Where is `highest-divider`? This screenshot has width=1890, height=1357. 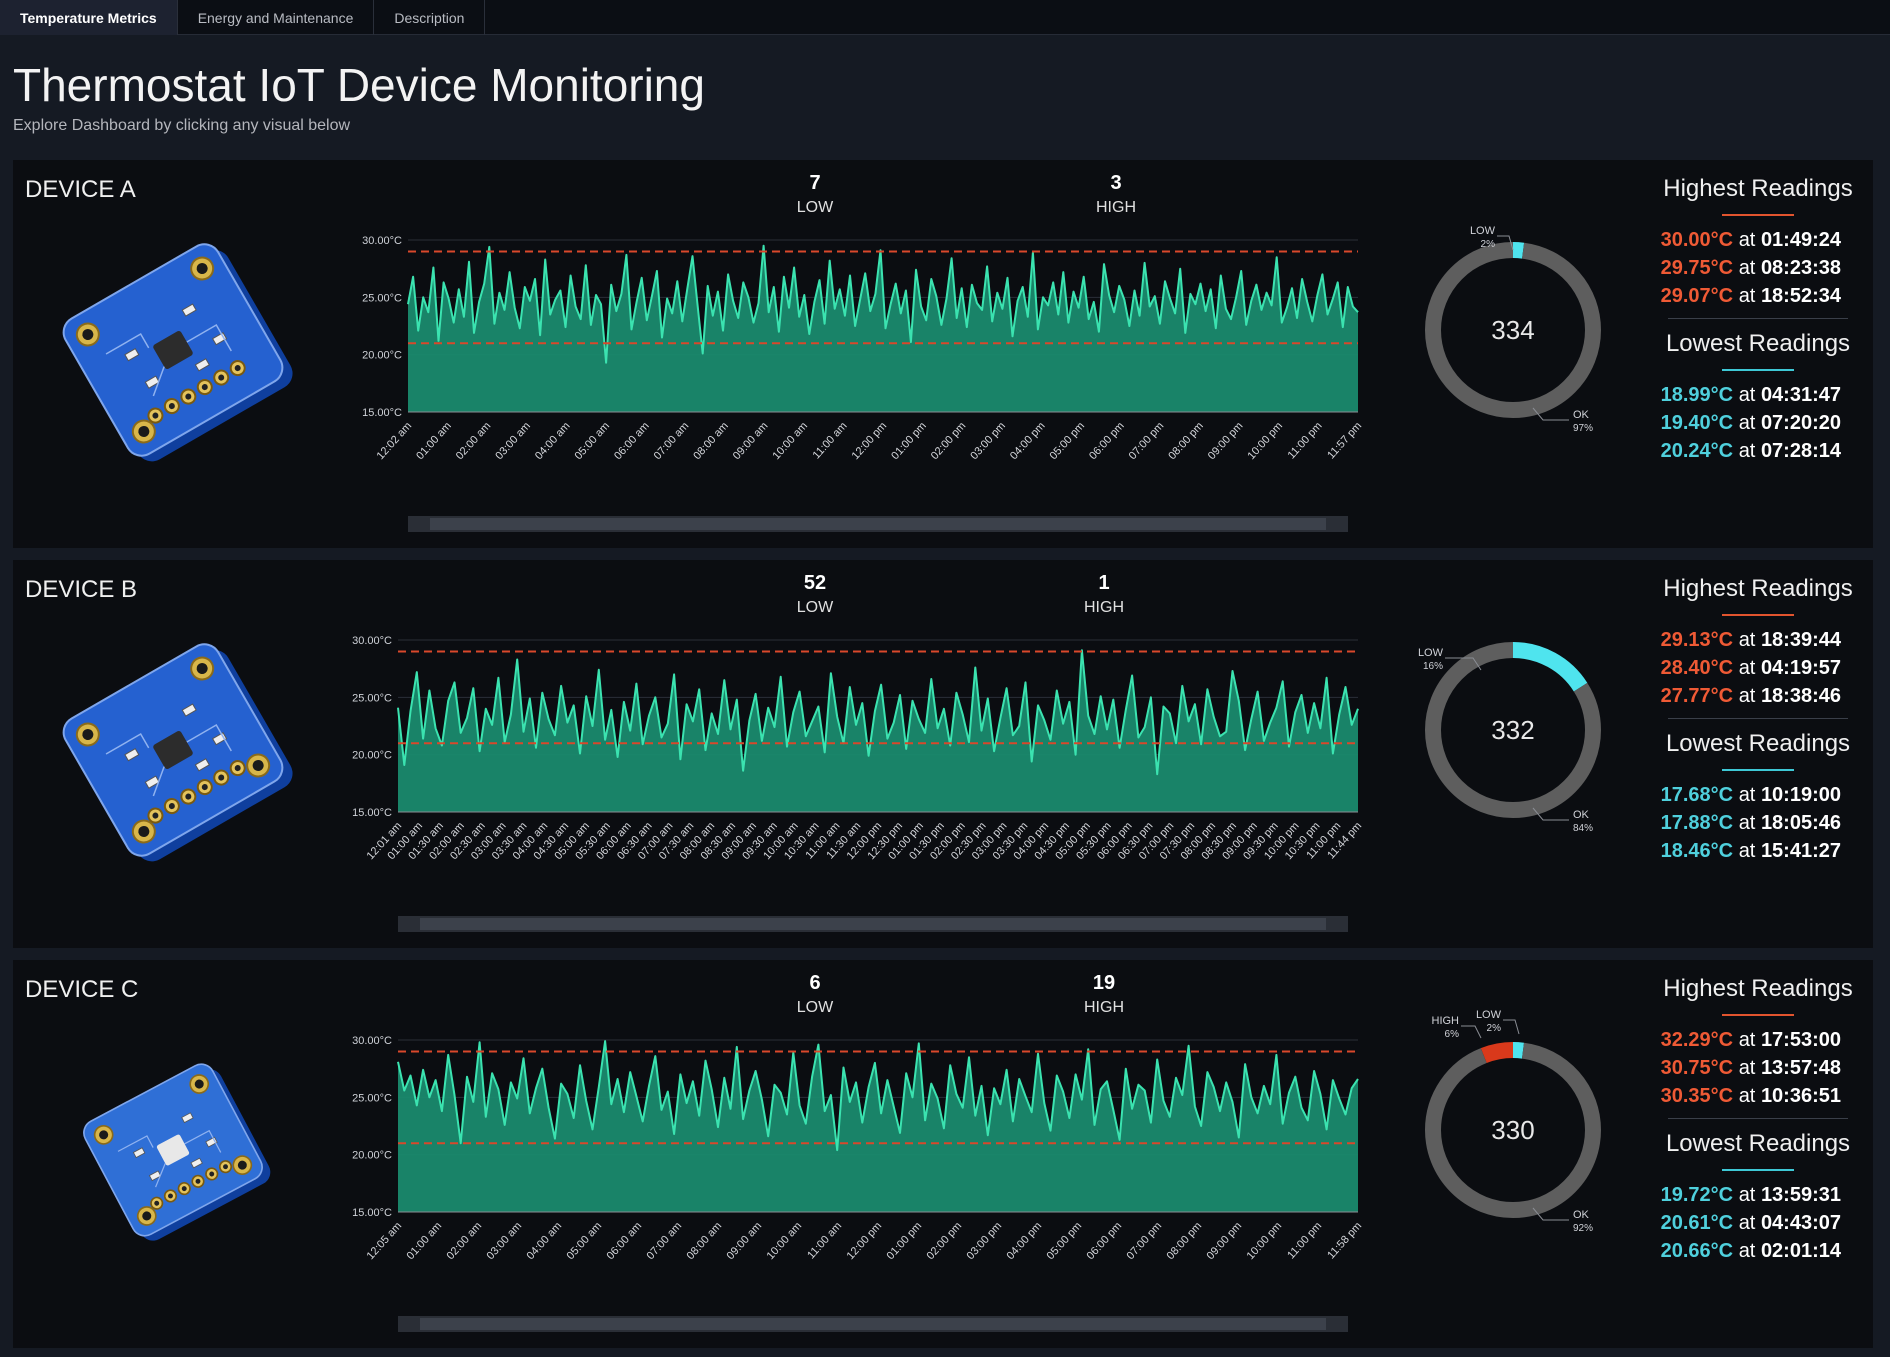 highest-divider is located at coordinates (1758, 615).